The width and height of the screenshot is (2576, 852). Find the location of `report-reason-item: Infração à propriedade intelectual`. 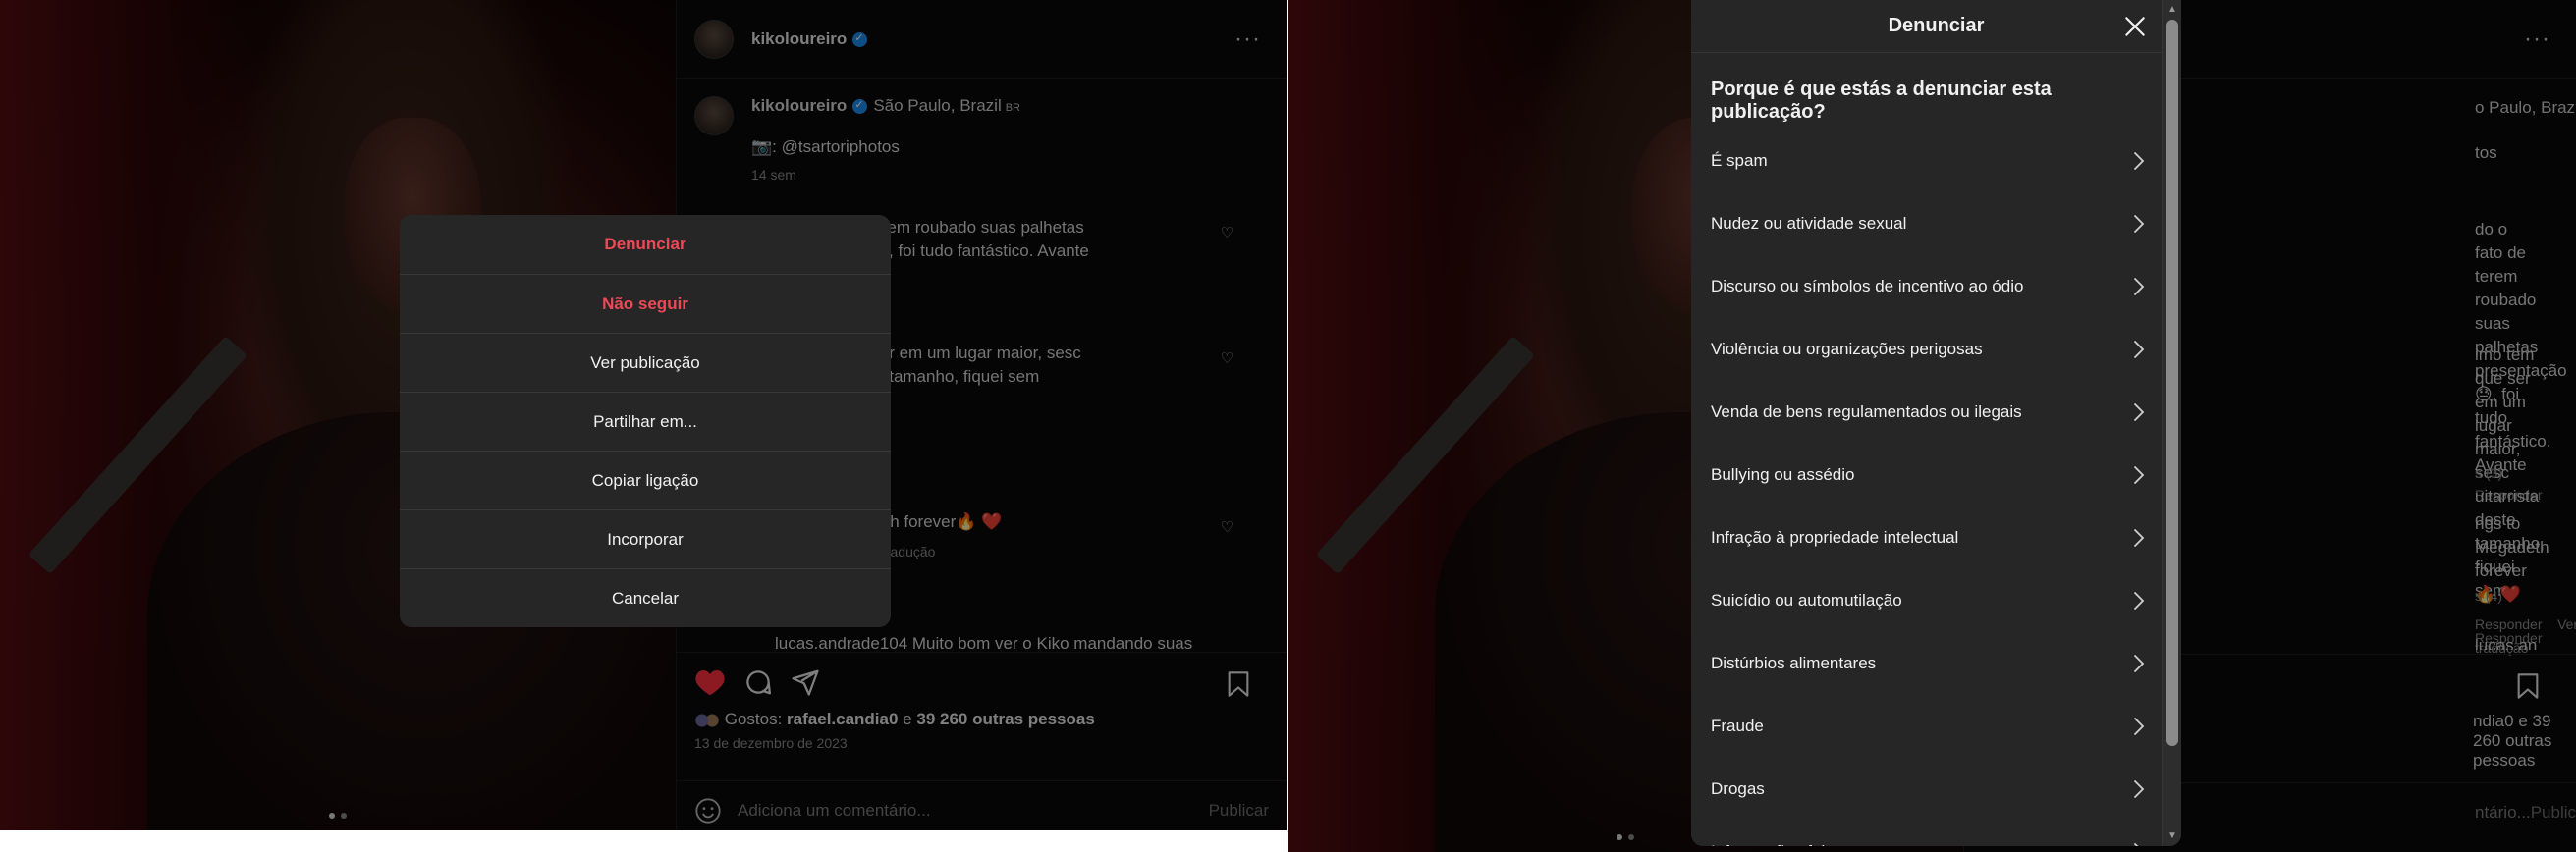

report-reason-item: Infração à propriedade intelectual is located at coordinates (1936, 537).